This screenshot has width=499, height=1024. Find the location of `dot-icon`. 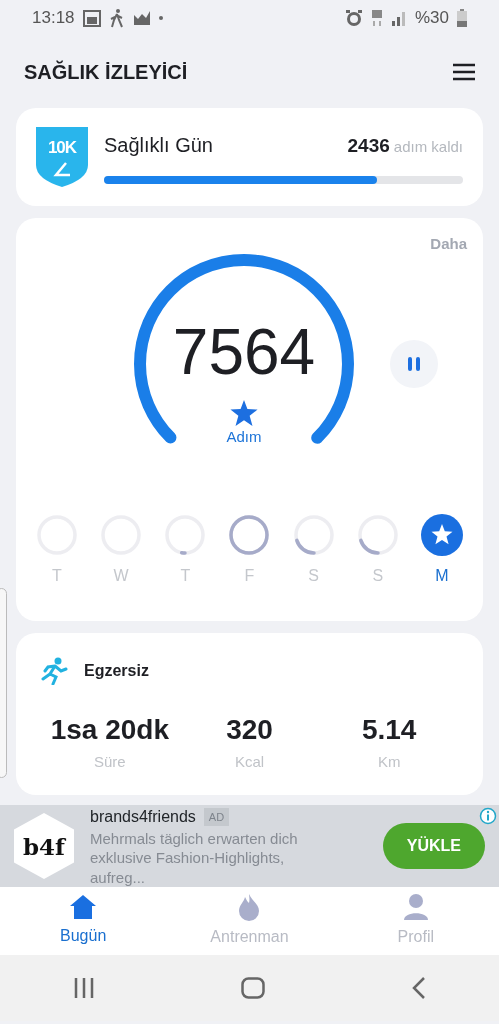

dot-icon is located at coordinates (160, 18).